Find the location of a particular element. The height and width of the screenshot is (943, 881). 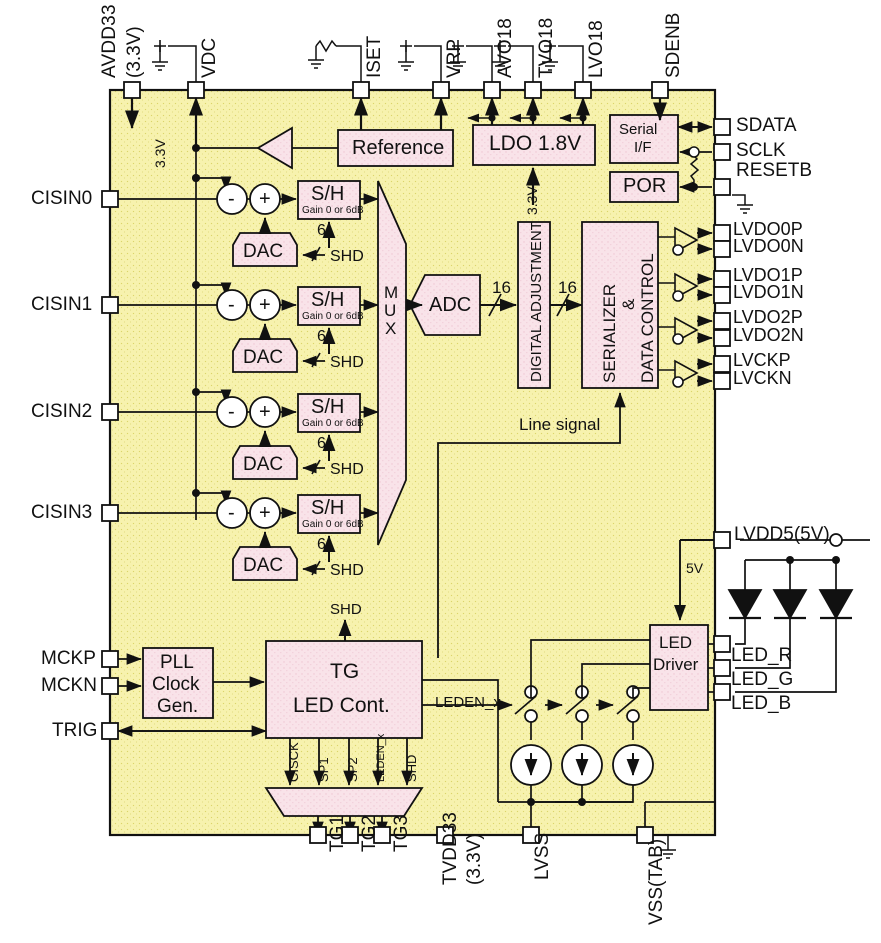

serializer-label-line3: DATA CONTROL is located at coordinates (647, 318).